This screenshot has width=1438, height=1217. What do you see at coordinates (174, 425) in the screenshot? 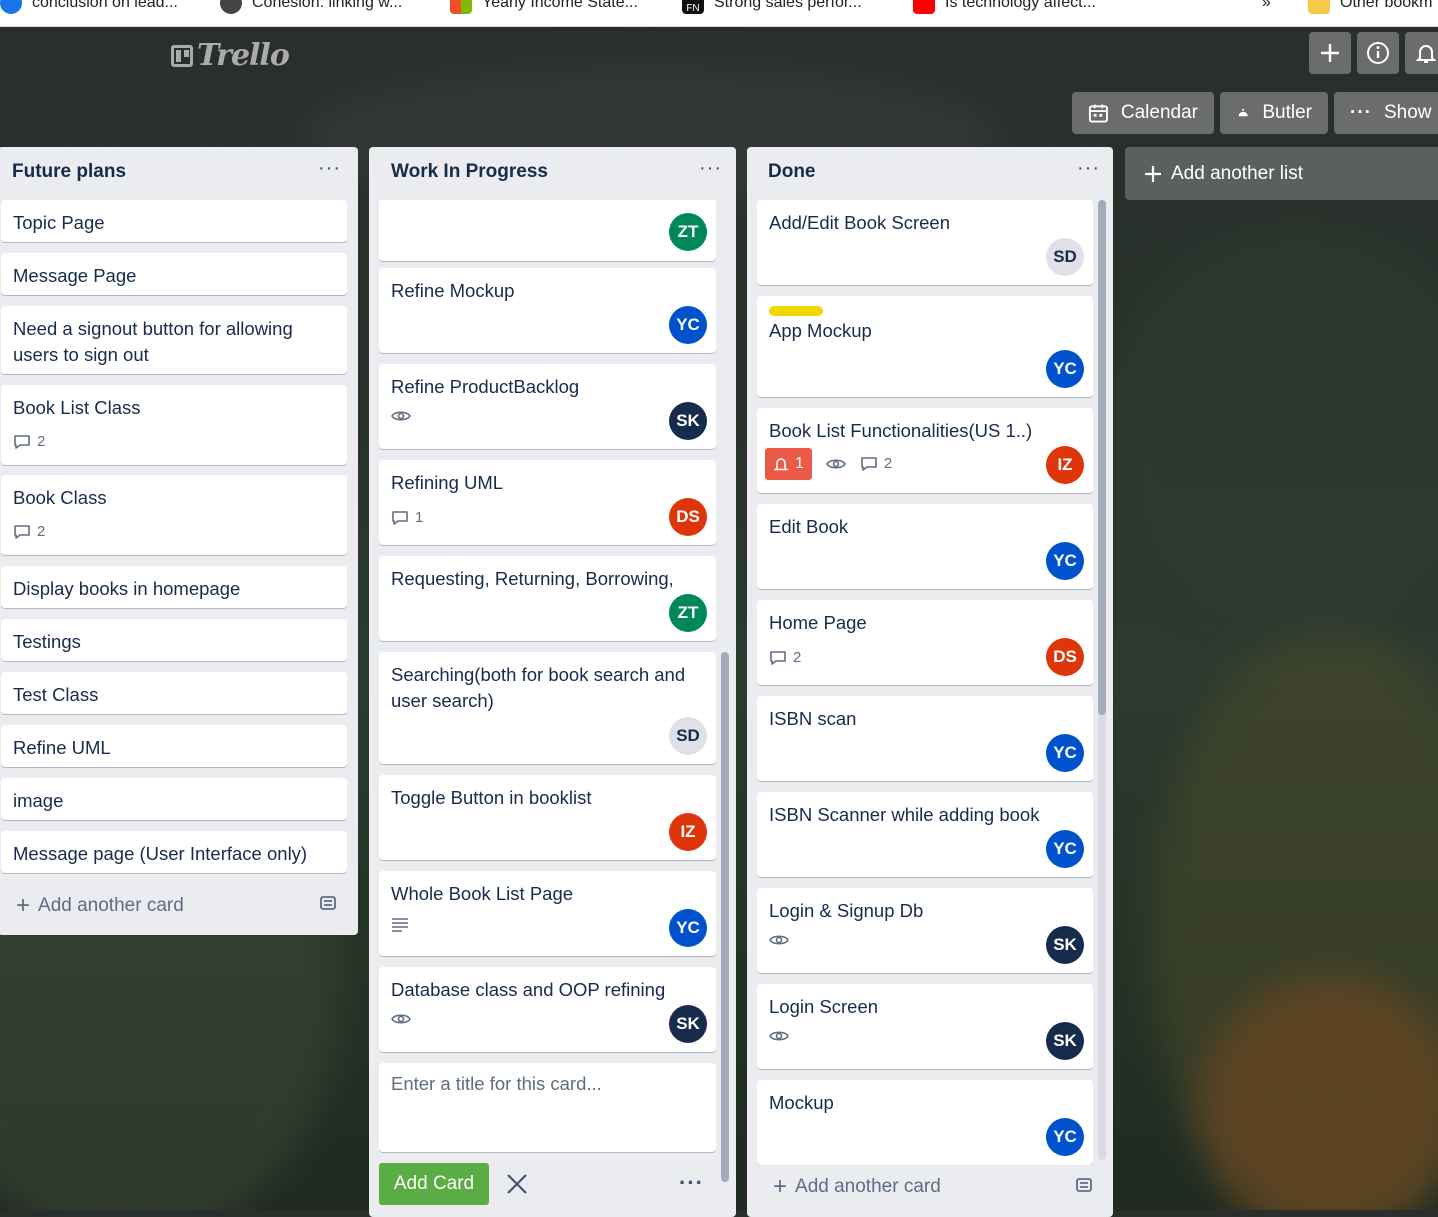
I see `card: Book List Class 2` at bounding box center [174, 425].